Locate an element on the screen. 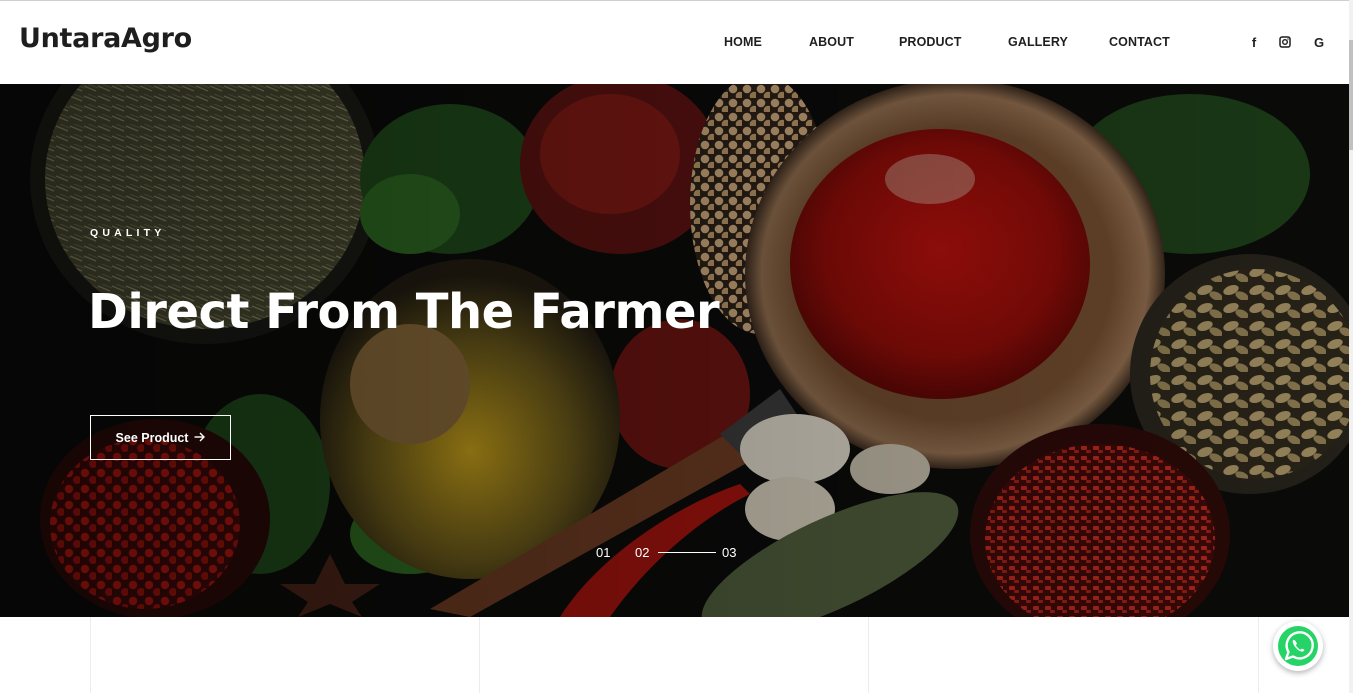 This screenshot has height=693, width=1353. hero-eyebrow: QUALITY is located at coordinates (128, 233).